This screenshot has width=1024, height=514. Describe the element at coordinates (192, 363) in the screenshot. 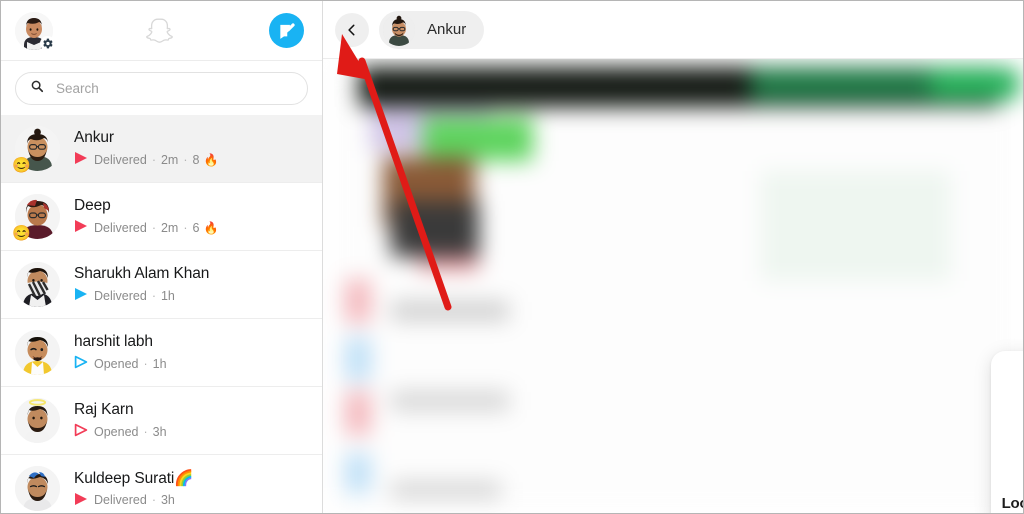

I see `chat-status: Opened · 1h` at that location.